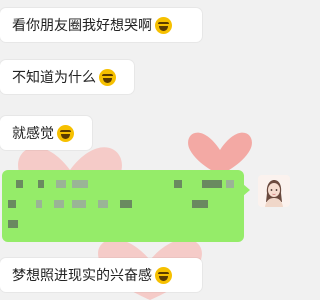 The image size is (320, 300). I want to click on user-avatar, so click(274, 191).